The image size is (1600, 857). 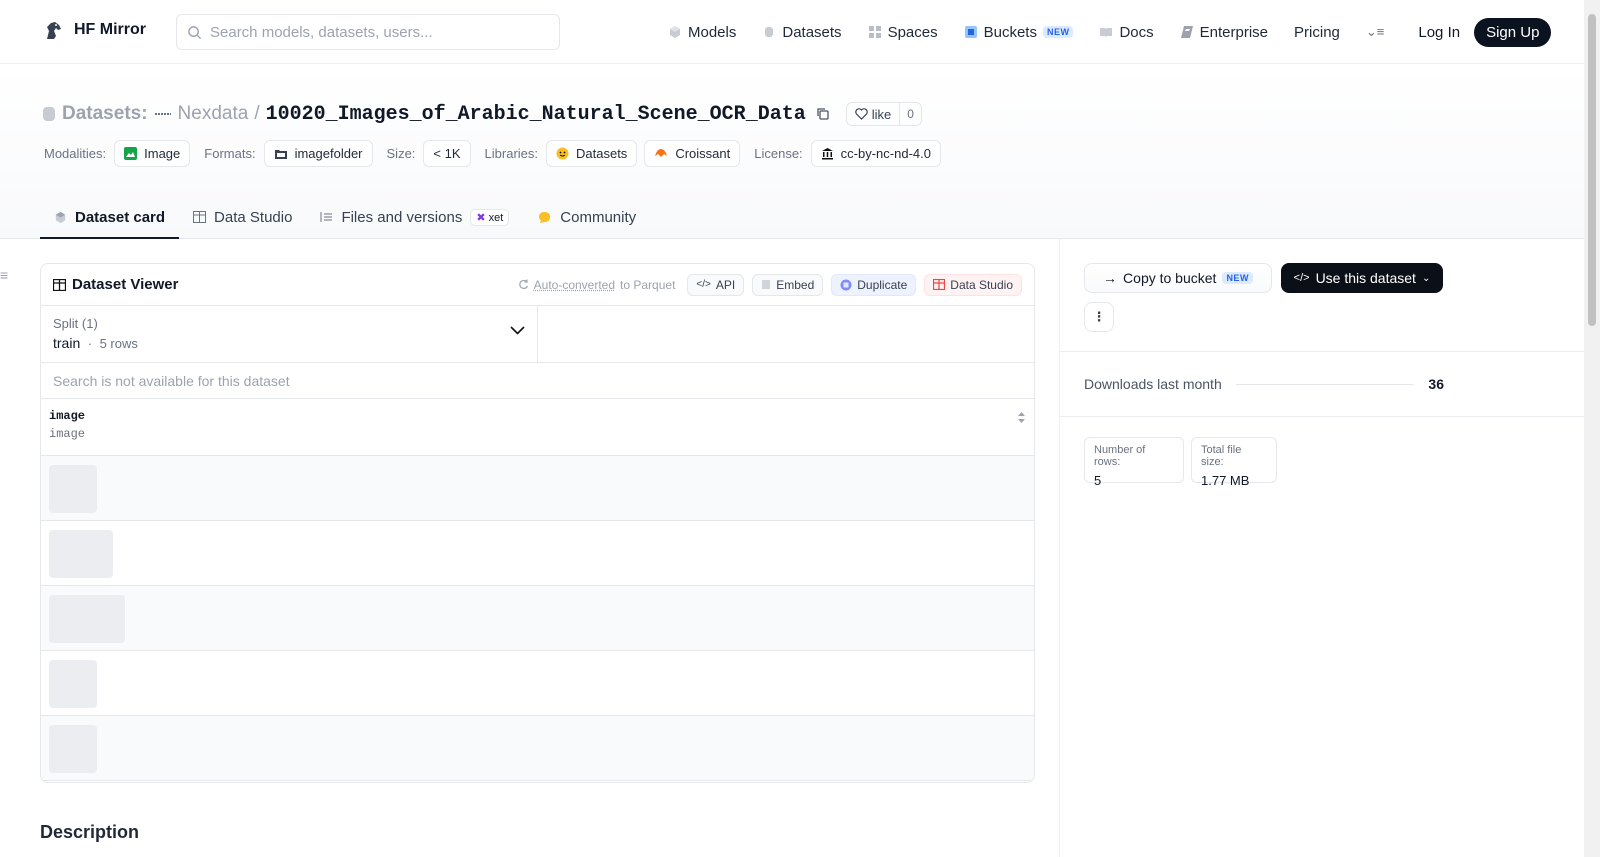 What do you see at coordinates (1322, 351) in the screenshot?
I see `sidebar-separator` at bounding box center [1322, 351].